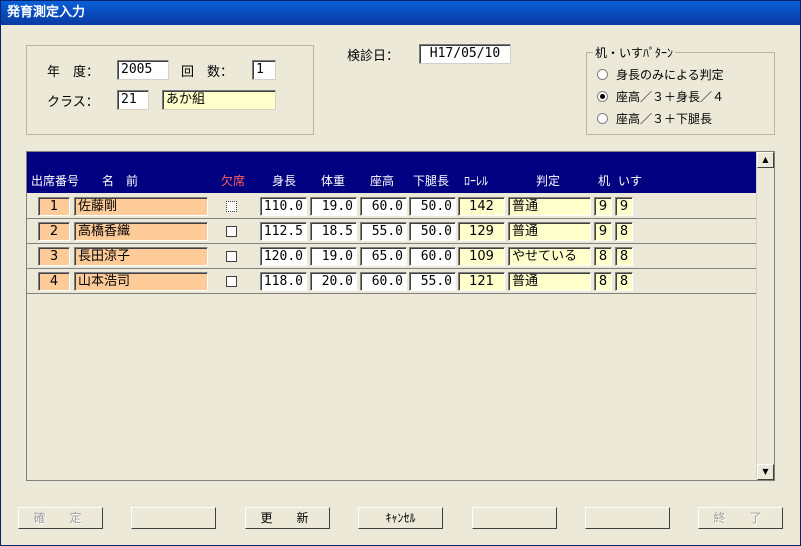  Describe the element at coordinates (54, 231) in the screenshot. I see `row-number: 2` at that location.